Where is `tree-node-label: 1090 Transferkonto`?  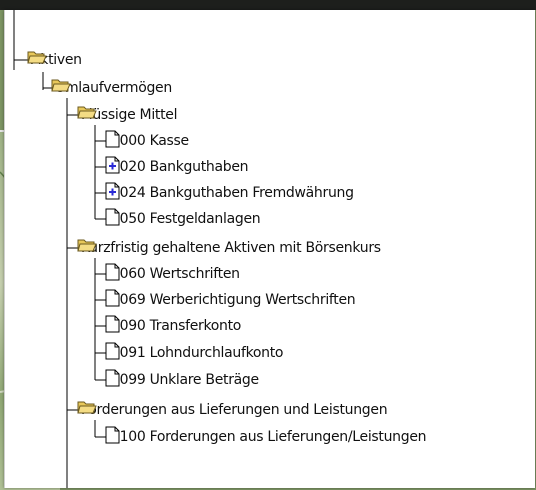
tree-node-label: 1090 Transferkonto is located at coordinates (176, 326).